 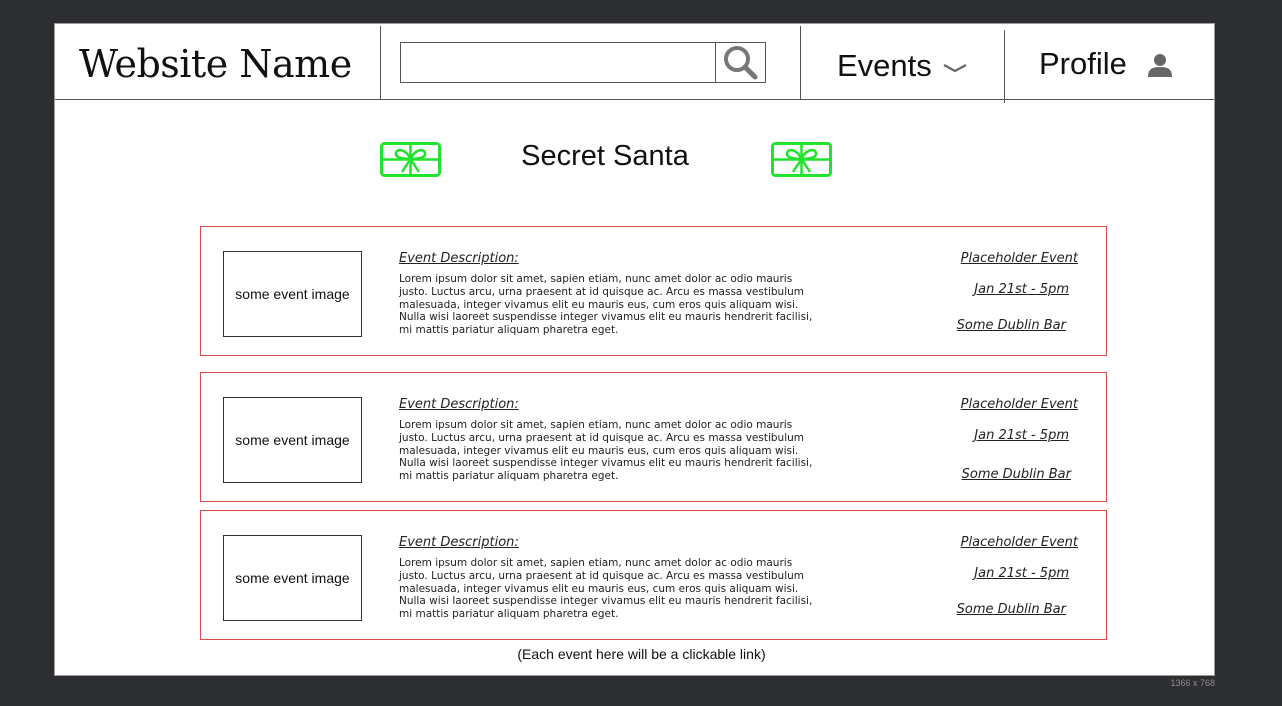 What do you see at coordinates (955, 68) in the screenshot?
I see `chevron-down-icon` at bounding box center [955, 68].